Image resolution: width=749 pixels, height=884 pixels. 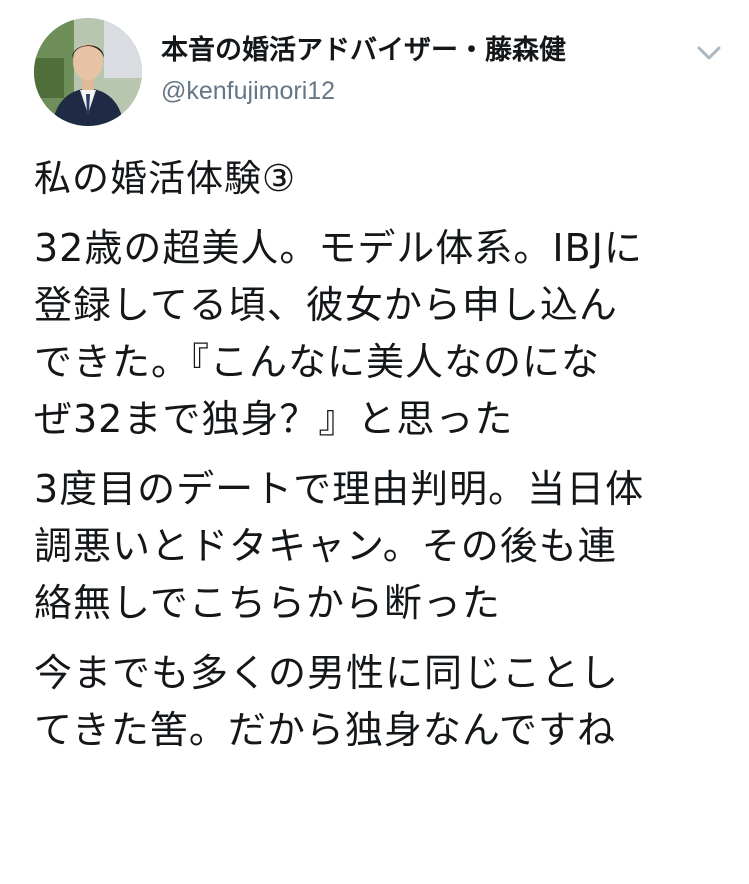 What do you see at coordinates (363, 51) in the screenshot?
I see `display-name: 本音の婚活アドバイザー・藤森健` at bounding box center [363, 51].